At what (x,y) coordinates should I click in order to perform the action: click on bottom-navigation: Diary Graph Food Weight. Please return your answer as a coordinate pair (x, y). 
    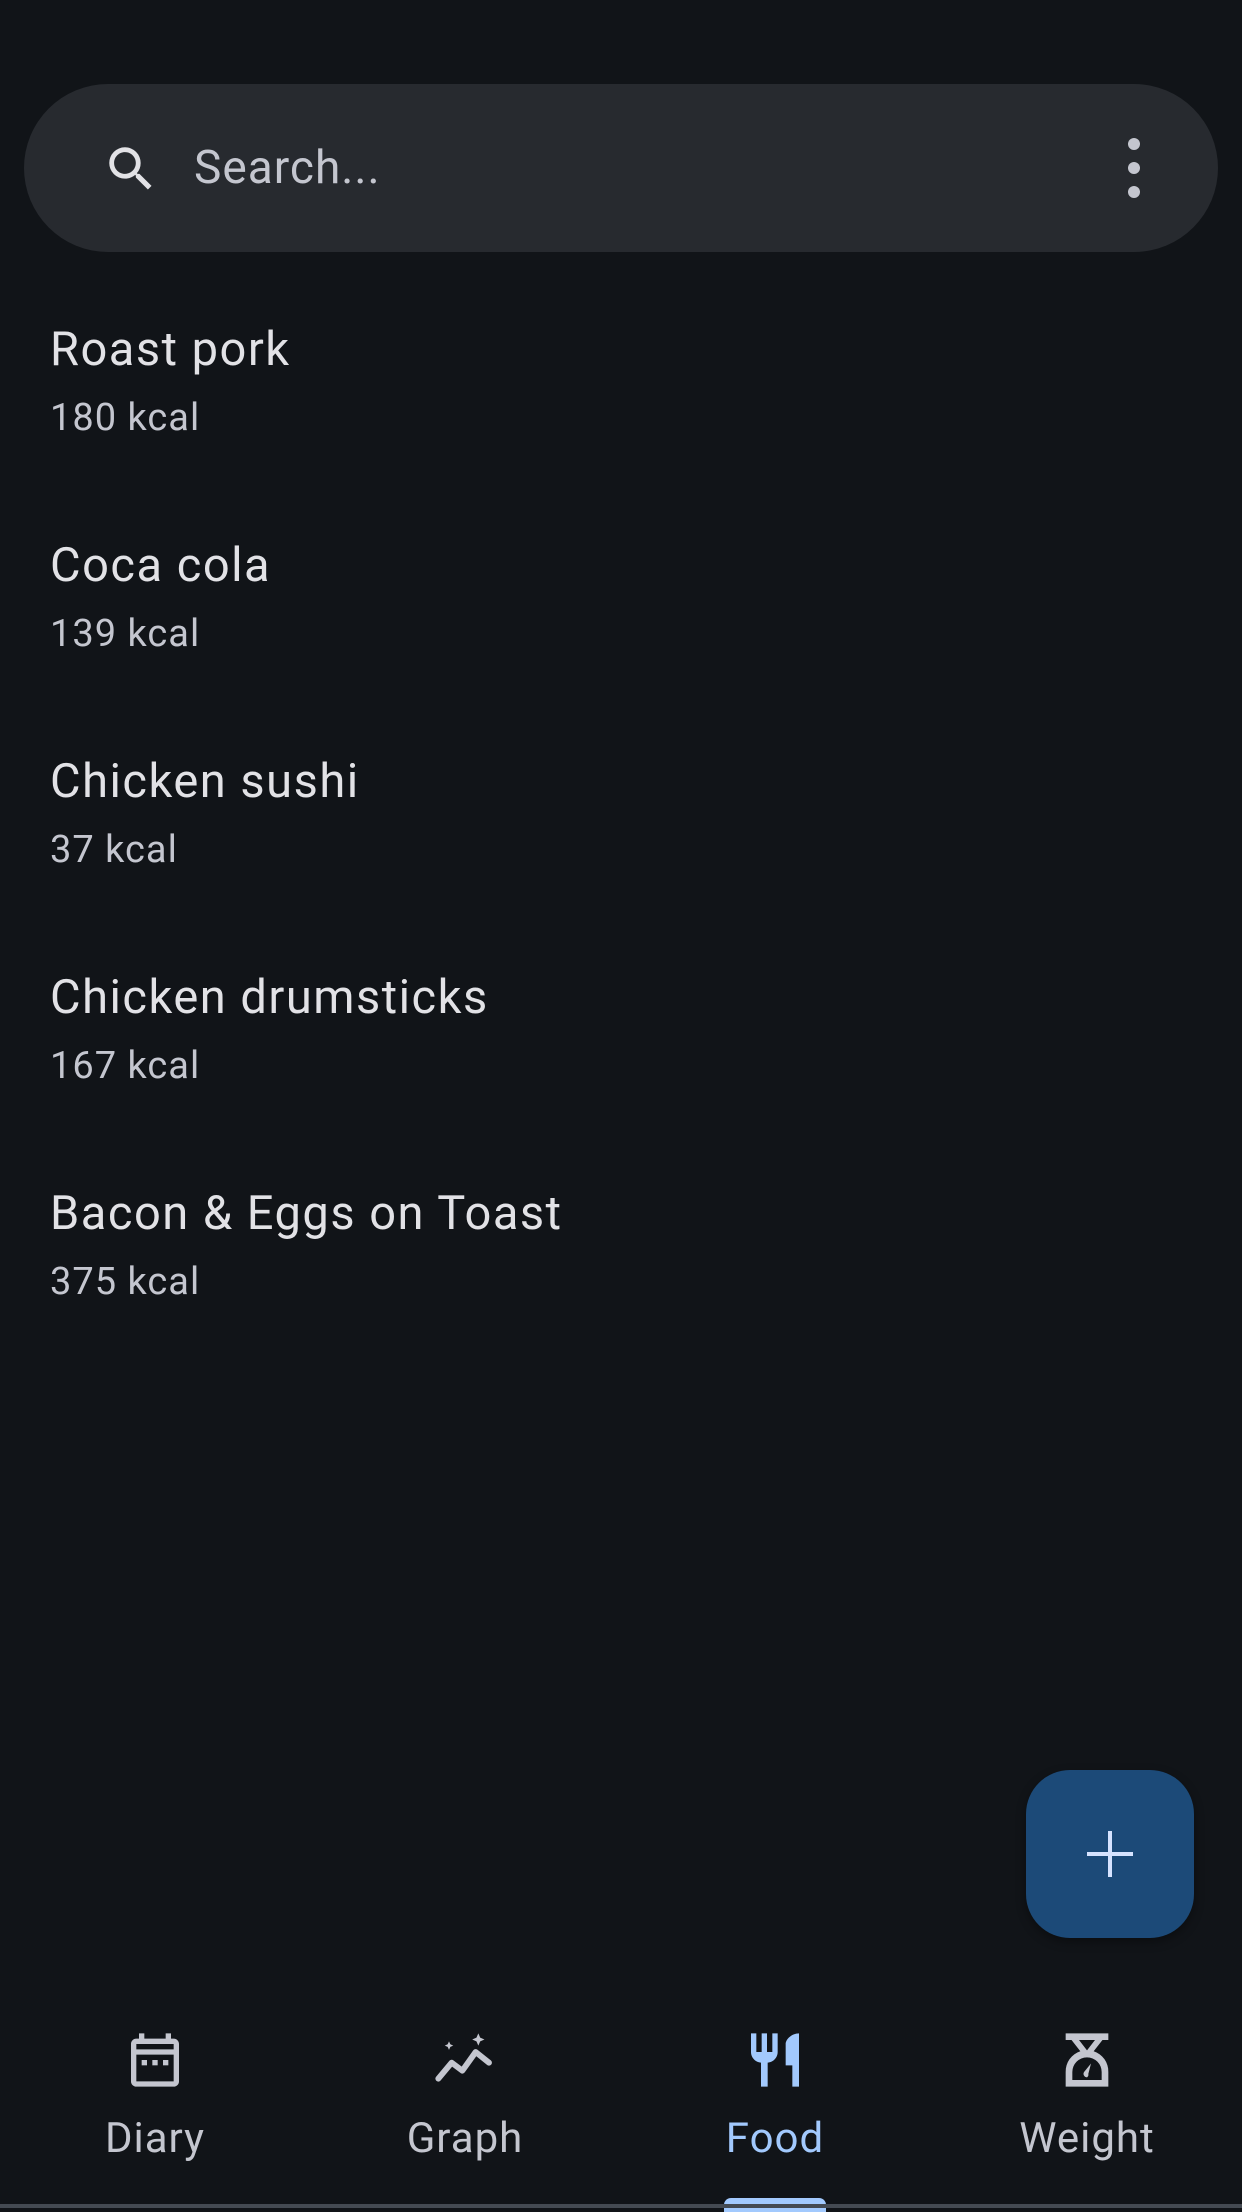
    Looking at the image, I should click on (621, 2098).